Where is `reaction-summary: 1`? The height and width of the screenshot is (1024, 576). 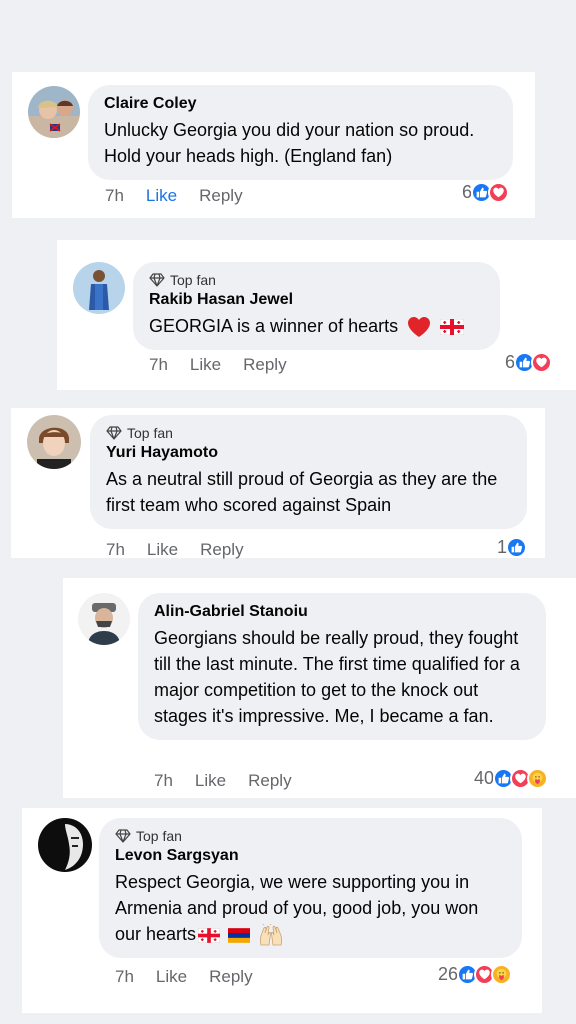
reaction-summary: 1 is located at coordinates (512, 547).